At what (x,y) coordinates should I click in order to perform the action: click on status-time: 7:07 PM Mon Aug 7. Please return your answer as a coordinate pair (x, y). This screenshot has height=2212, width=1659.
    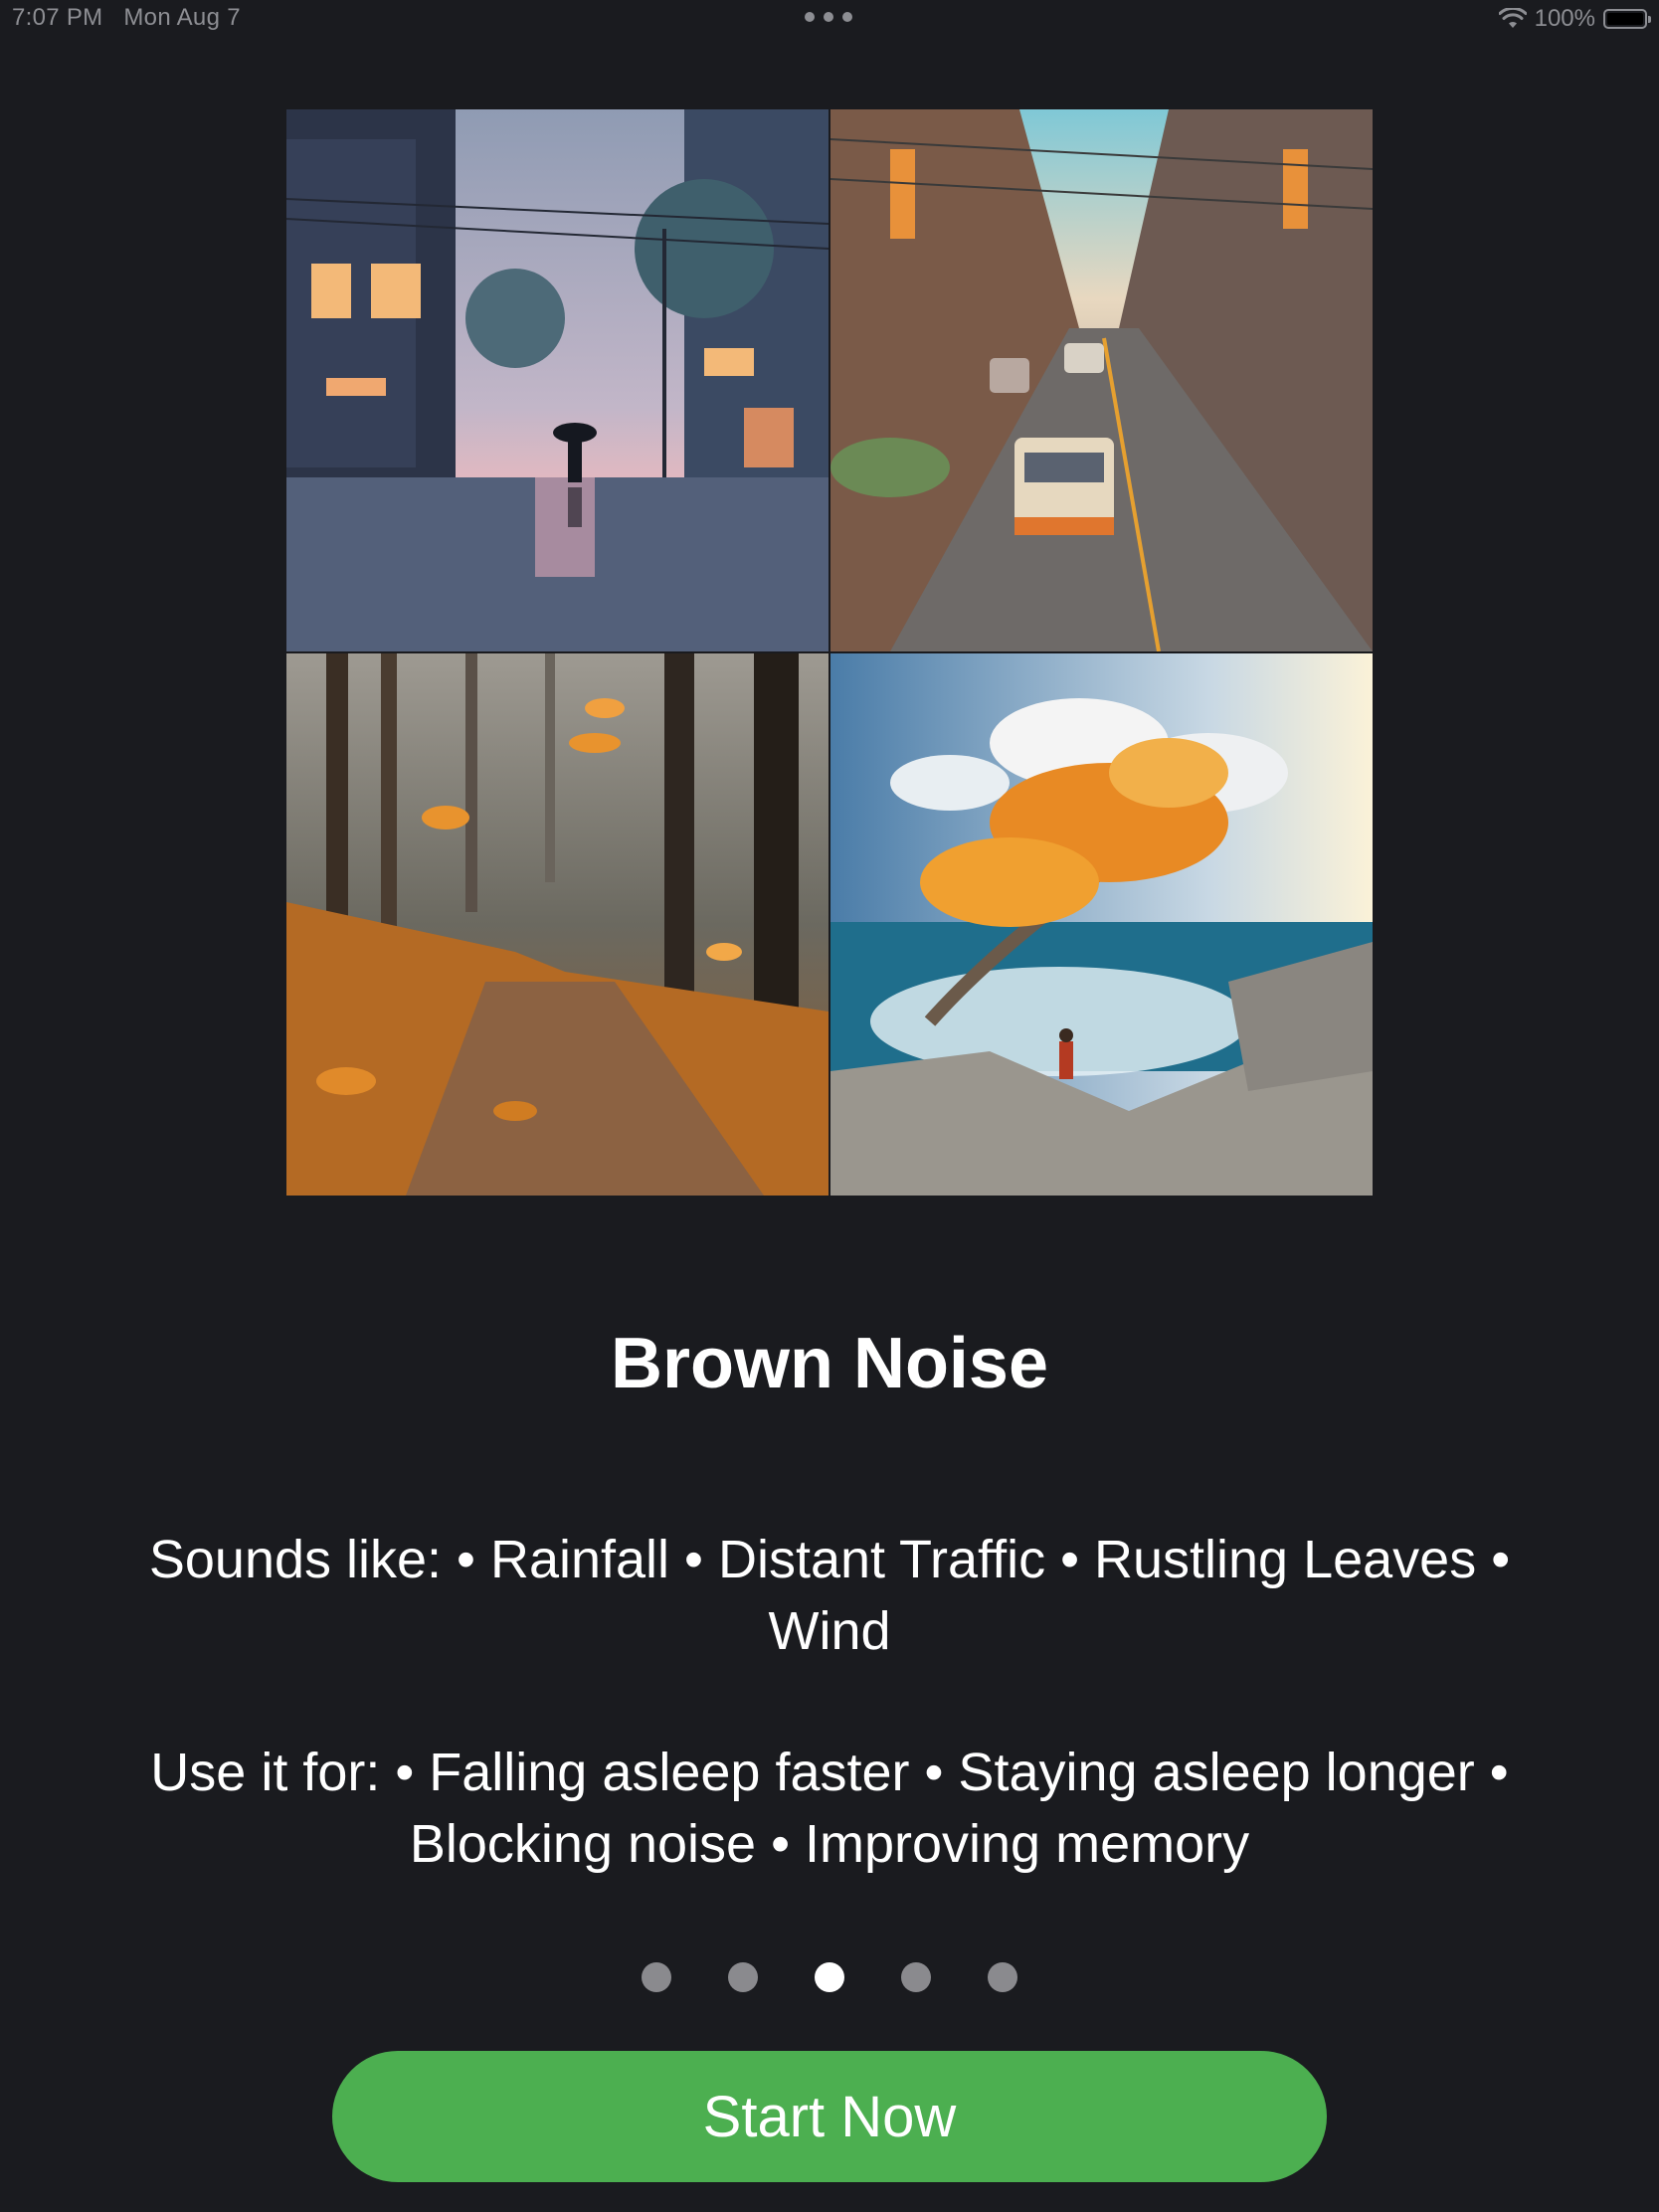
    Looking at the image, I should click on (126, 18).